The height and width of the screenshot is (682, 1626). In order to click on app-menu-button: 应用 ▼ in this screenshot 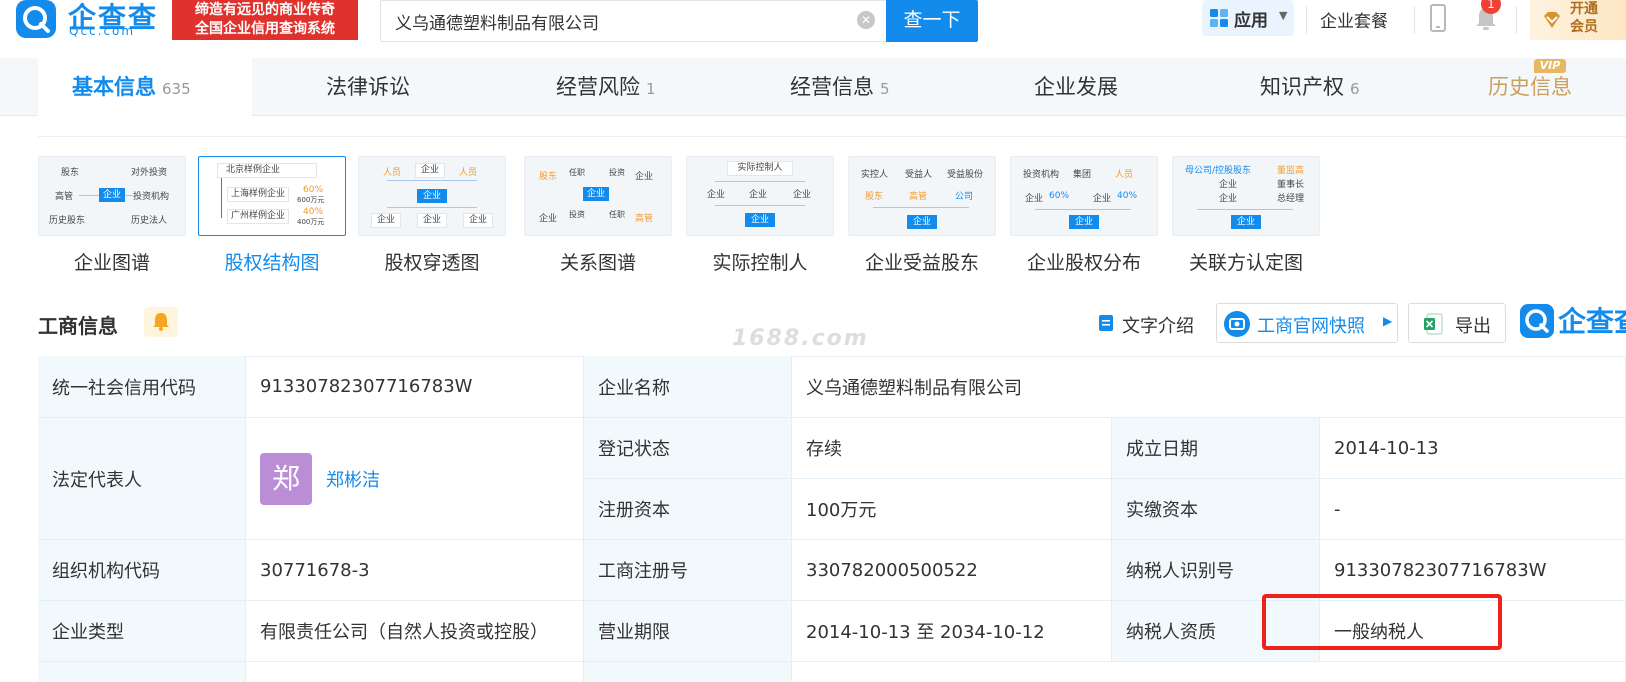, I will do `click(1248, 18)`.